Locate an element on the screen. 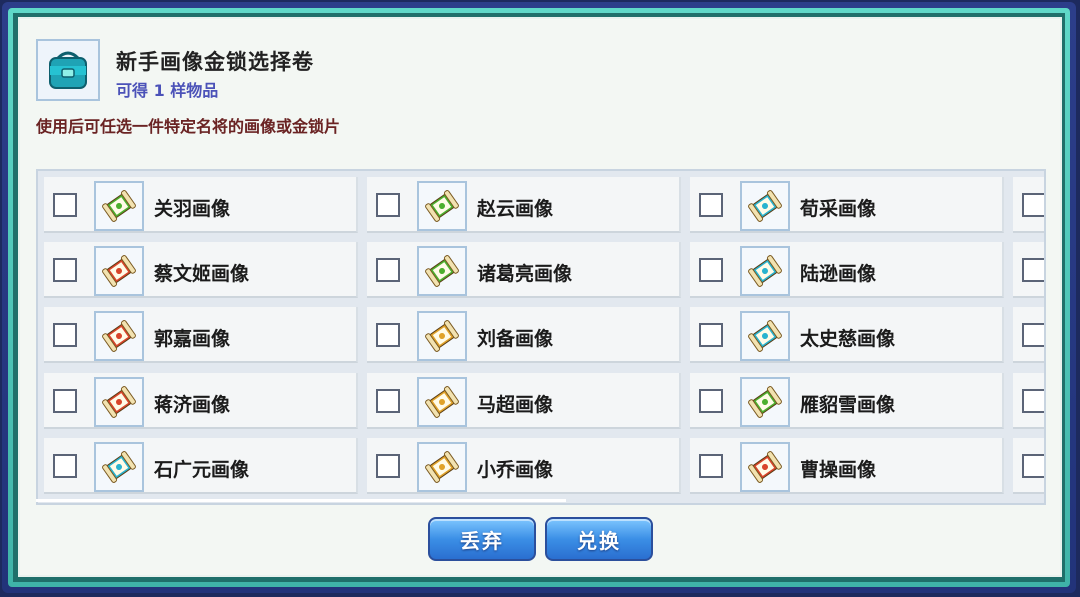  item-cell: 诸葛亮画像 is located at coordinates (524, 270).